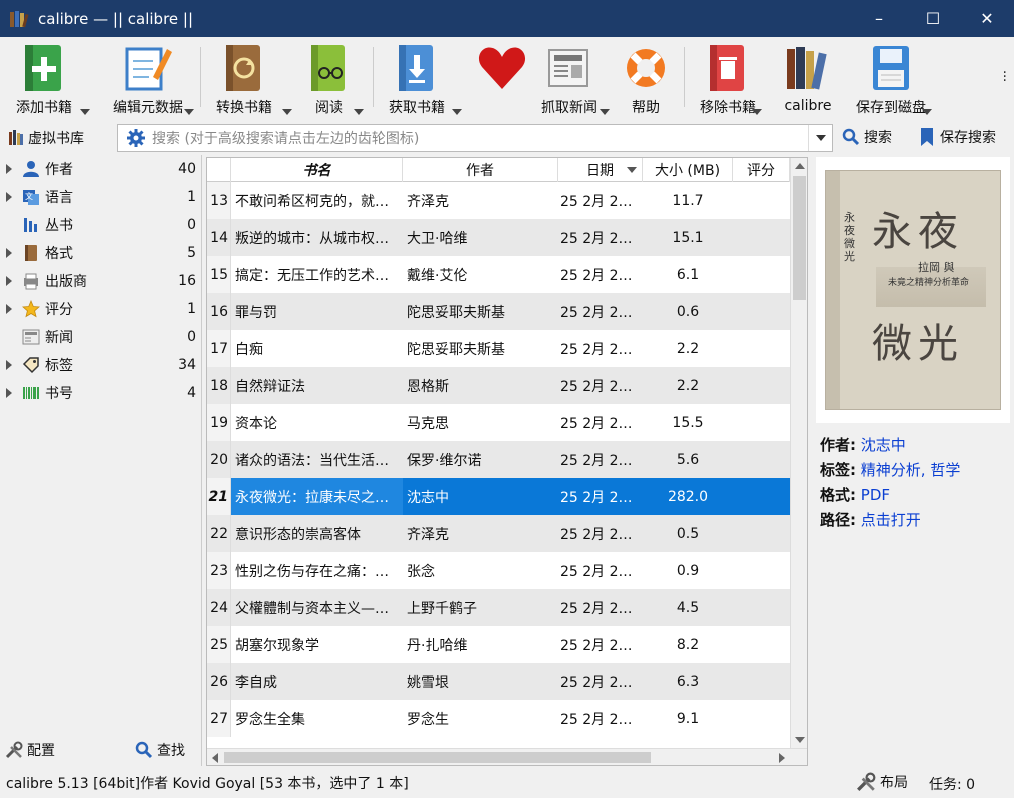  I want to click on search-button: 搜索, so click(867, 137).